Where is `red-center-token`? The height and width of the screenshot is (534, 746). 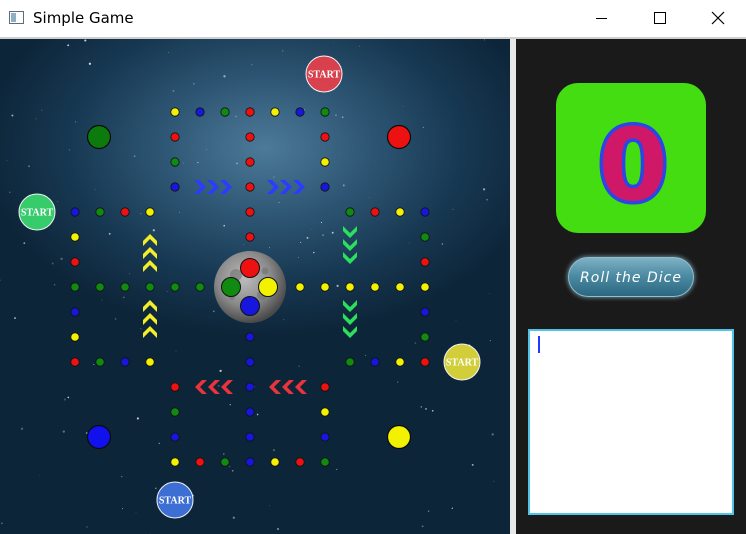
red-center-token is located at coordinates (250, 268).